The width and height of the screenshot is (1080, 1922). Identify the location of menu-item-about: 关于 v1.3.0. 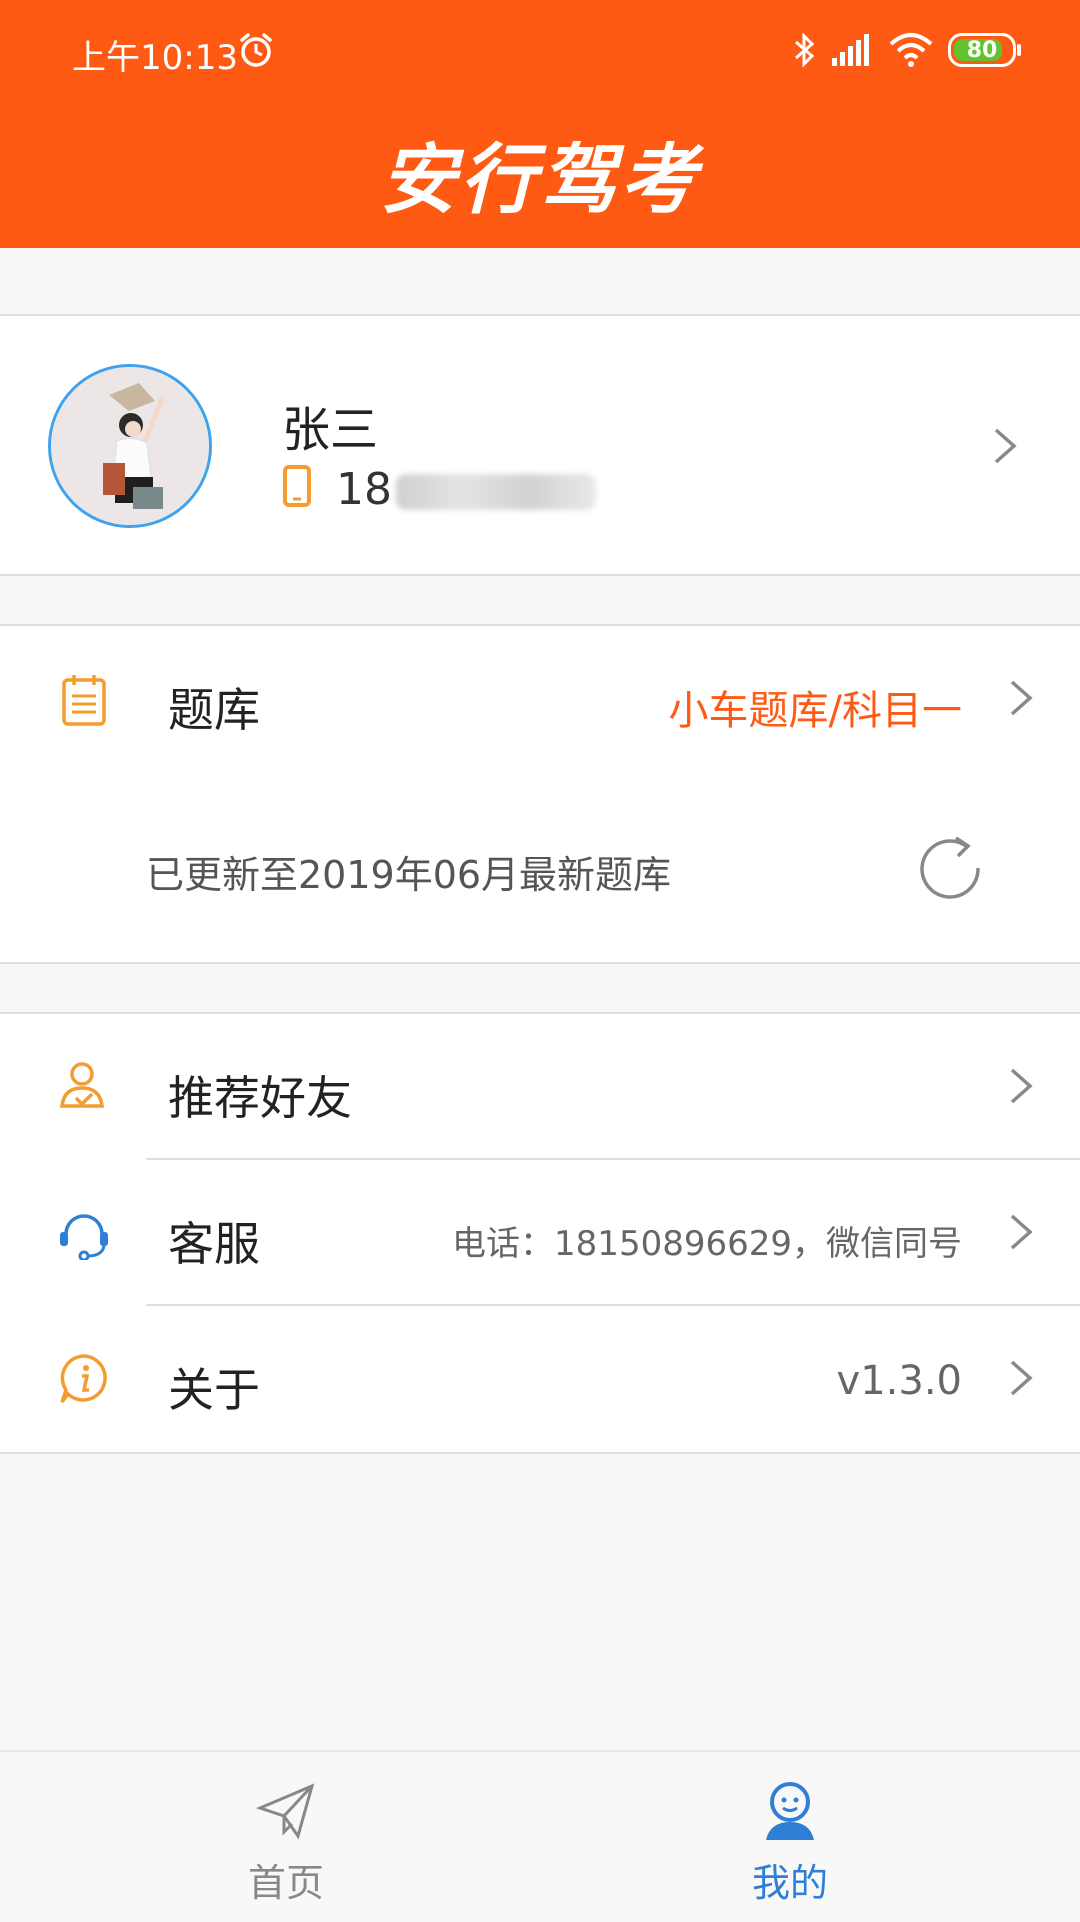
(540, 1379).